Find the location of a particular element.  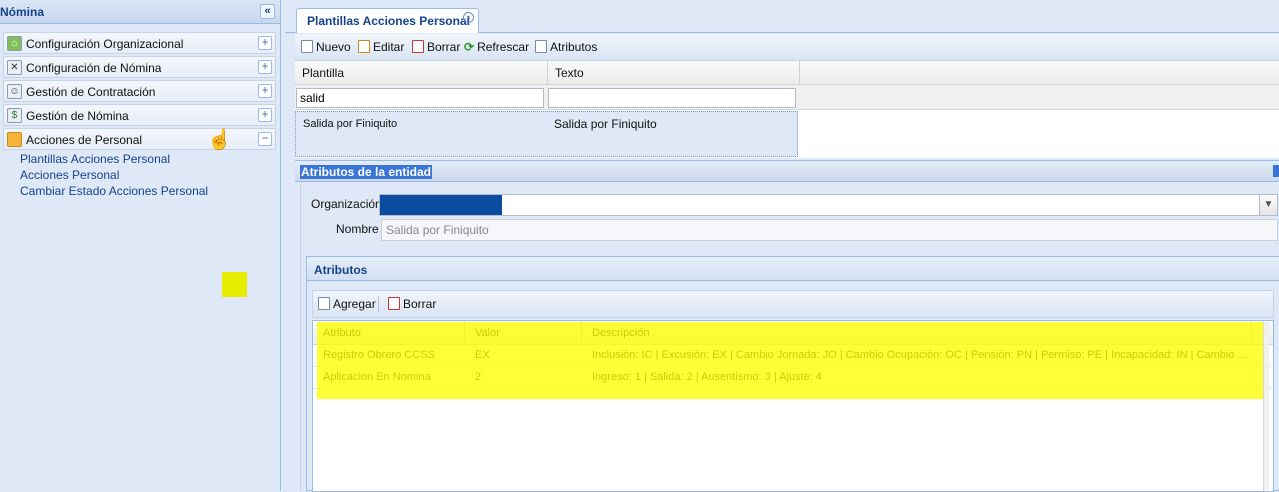

sub-link-acciones: Acciones Personal is located at coordinates (114, 176).